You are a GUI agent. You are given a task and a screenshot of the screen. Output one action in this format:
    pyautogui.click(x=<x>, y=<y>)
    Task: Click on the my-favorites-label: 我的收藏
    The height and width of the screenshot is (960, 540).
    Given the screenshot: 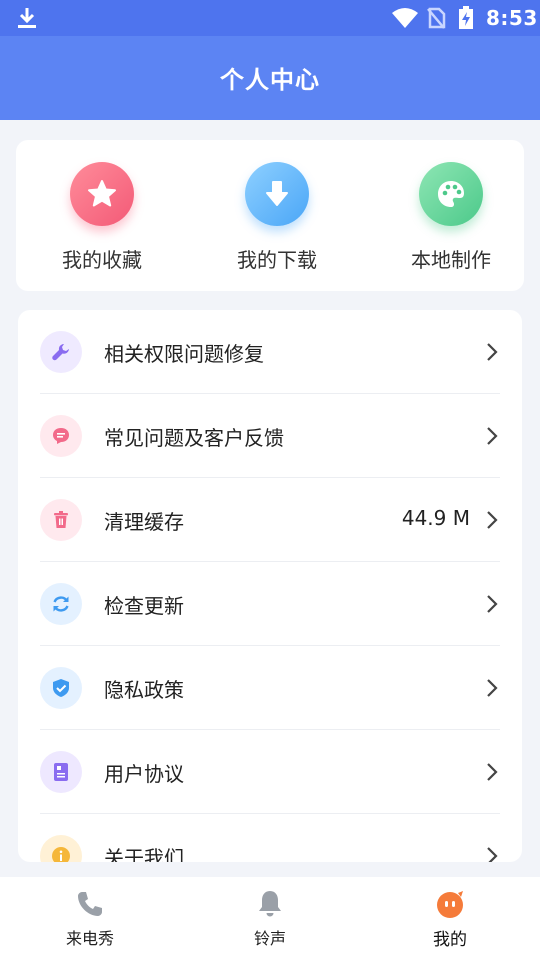 What is the action you would take?
    pyautogui.click(x=102, y=260)
    